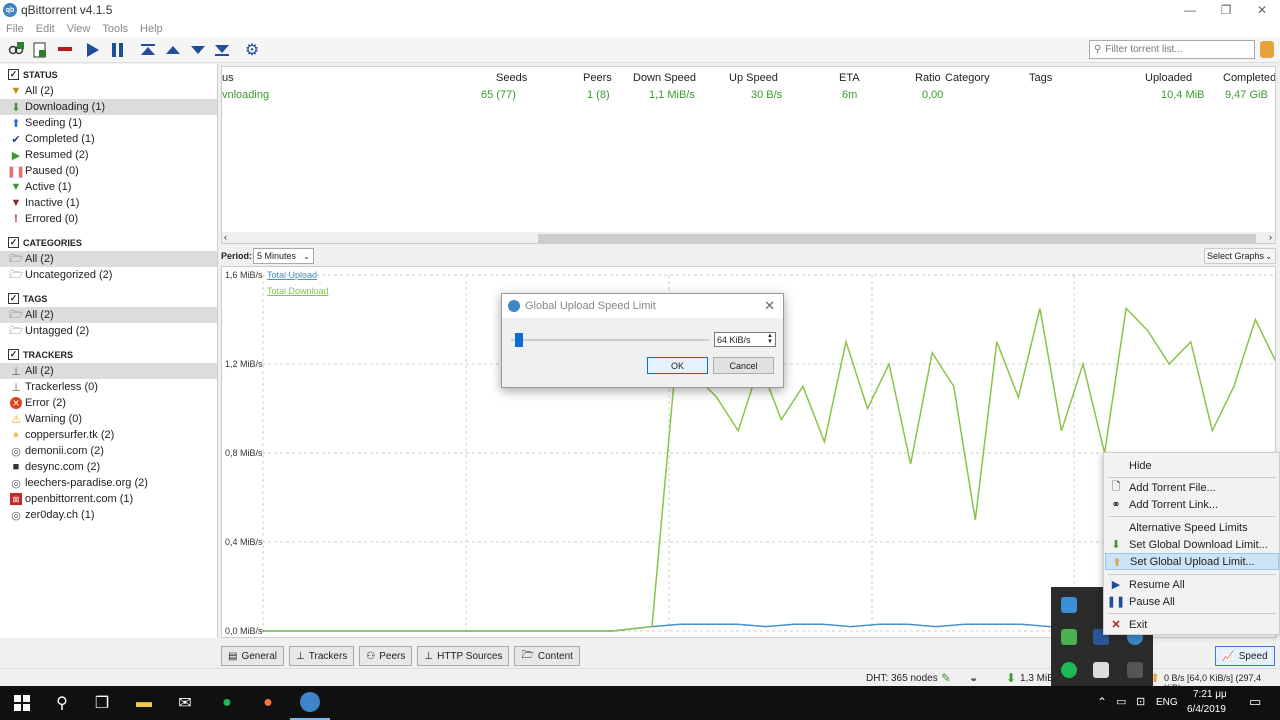  Describe the element at coordinates (1192, 601) in the screenshot. I see `menu-item-pause-all: ❚❚ Pause All` at that location.